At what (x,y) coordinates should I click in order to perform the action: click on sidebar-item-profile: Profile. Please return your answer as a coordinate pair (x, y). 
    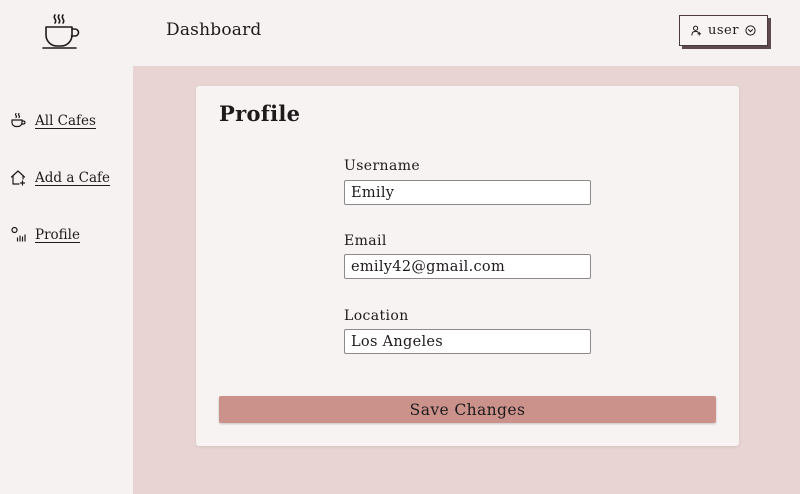
    Looking at the image, I should click on (45, 234).